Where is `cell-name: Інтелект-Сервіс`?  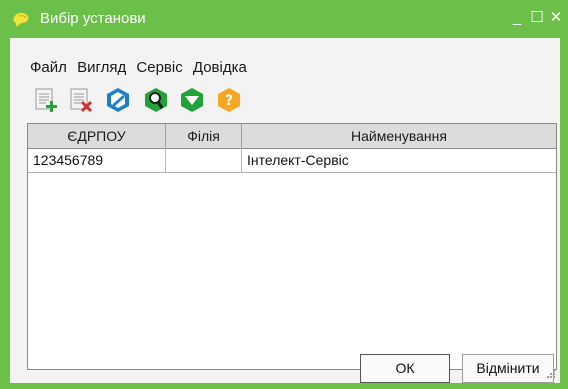 cell-name: Інтелект-Сервіс is located at coordinates (298, 160).